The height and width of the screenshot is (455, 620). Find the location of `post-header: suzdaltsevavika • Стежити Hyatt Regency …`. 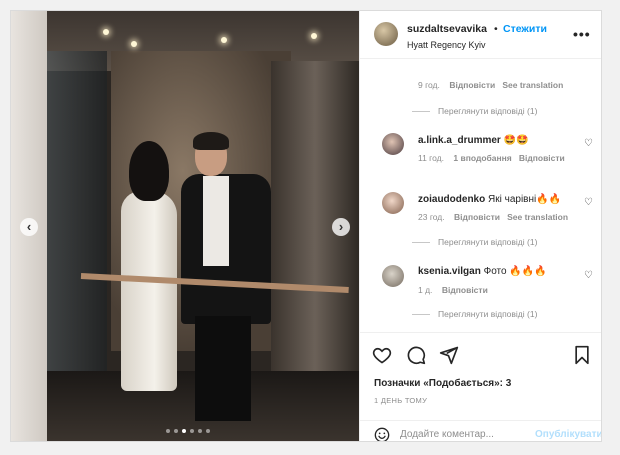

post-header: suzdaltsevavika • Стежити Hyatt Regency … is located at coordinates (480, 35).